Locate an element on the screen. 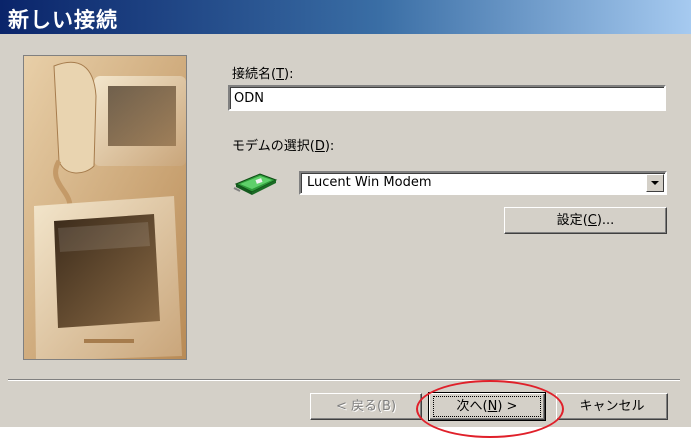 The width and height of the screenshot is (691, 438). window-title: 新しい接続 is located at coordinates (63, 20).